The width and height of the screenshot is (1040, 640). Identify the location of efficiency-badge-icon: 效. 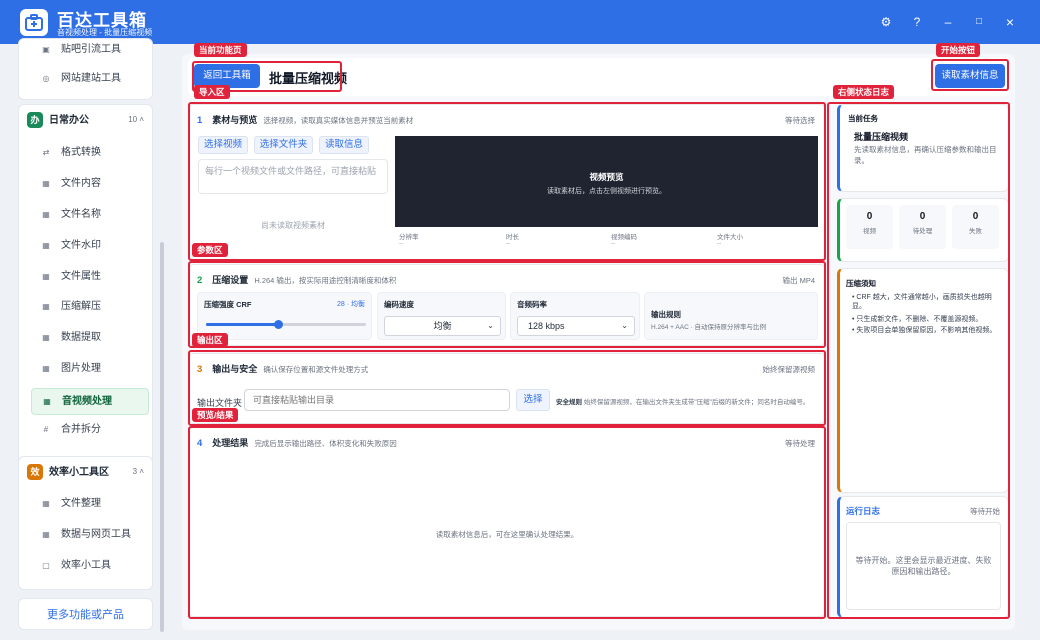
(35, 472).